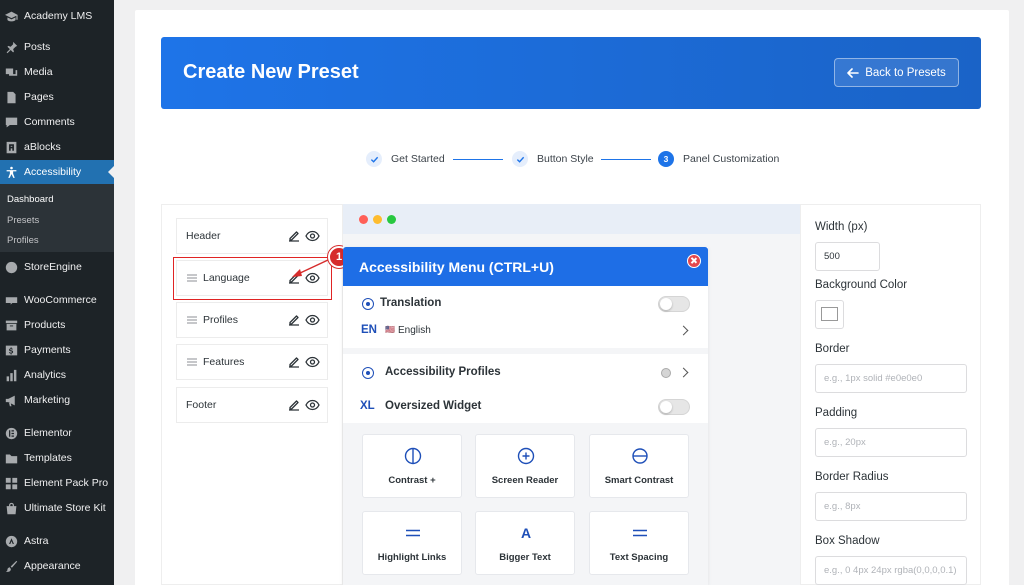 Image resolution: width=1024 pixels, height=585 pixels. I want to click on box-shadow-input, so click(891, 570).